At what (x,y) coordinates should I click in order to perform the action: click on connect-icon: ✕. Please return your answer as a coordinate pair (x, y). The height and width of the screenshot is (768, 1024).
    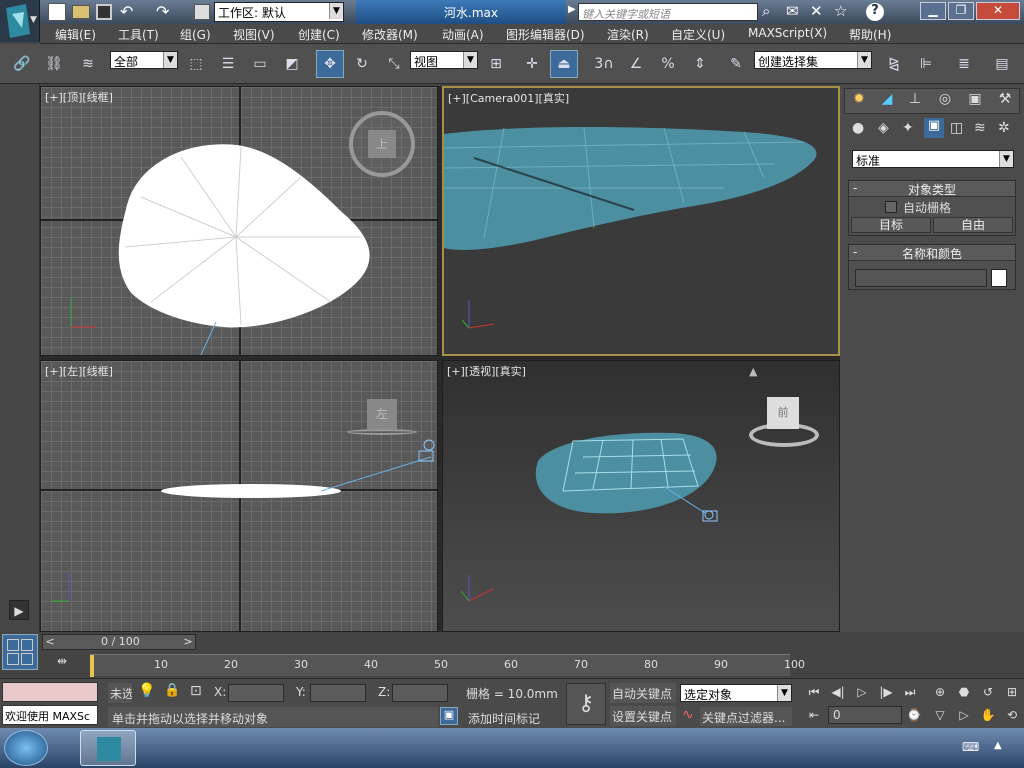
    Looking at the image, I should click on (816, 11).